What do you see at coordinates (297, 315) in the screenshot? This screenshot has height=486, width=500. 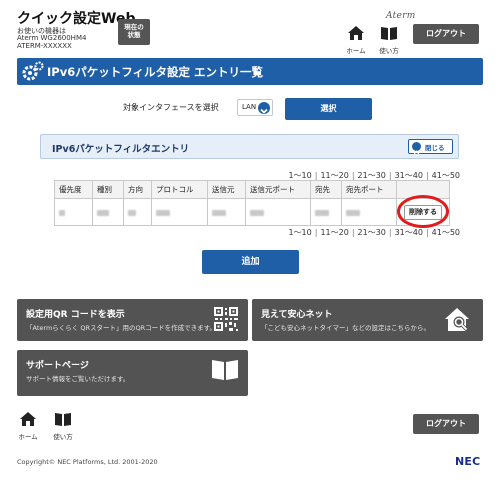 I see `safe-tile-title: 見えて安心ネット` at bounding box center [297, 315].